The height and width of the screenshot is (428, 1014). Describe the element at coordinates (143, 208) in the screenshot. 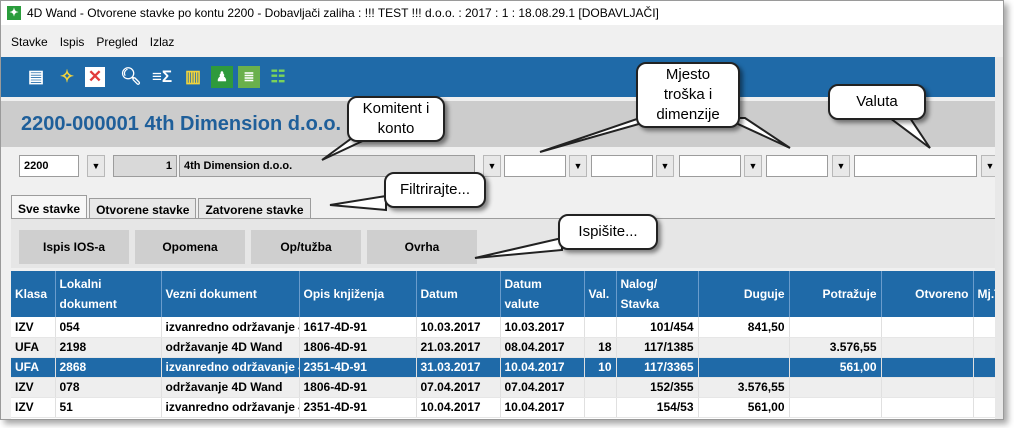

I see `tab-otvorene-stavke: Otvorene stavke` at that location.